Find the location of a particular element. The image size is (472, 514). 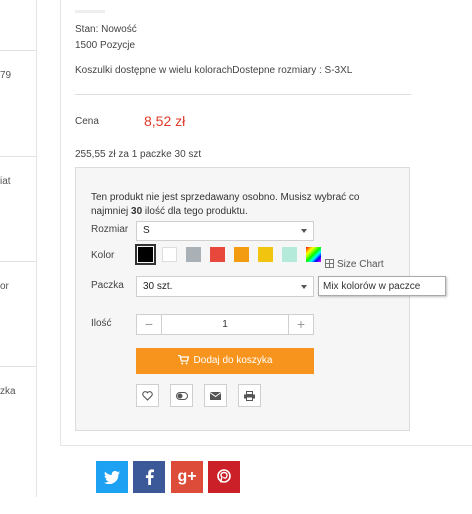

facebook-share-button is located at coordinates (149, 477).